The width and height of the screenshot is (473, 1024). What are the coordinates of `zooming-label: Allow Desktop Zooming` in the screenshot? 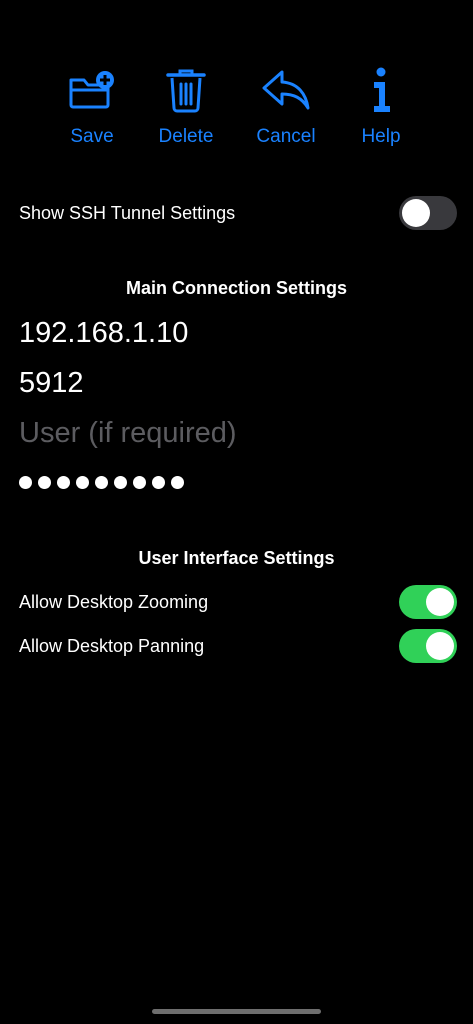 It's located at (114, 601).